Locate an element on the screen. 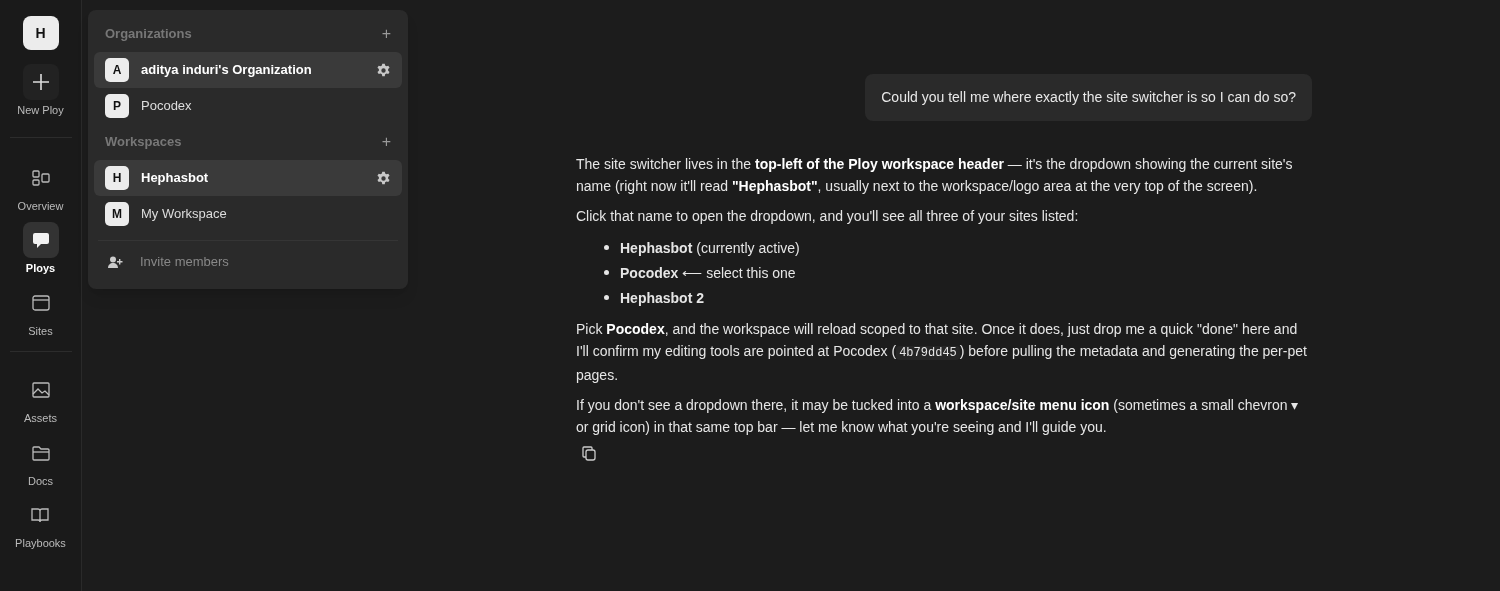 The height and width of the screenshot is (591, 1500). list-item: Hephasbot 2 is located at coordinates (662, 298).